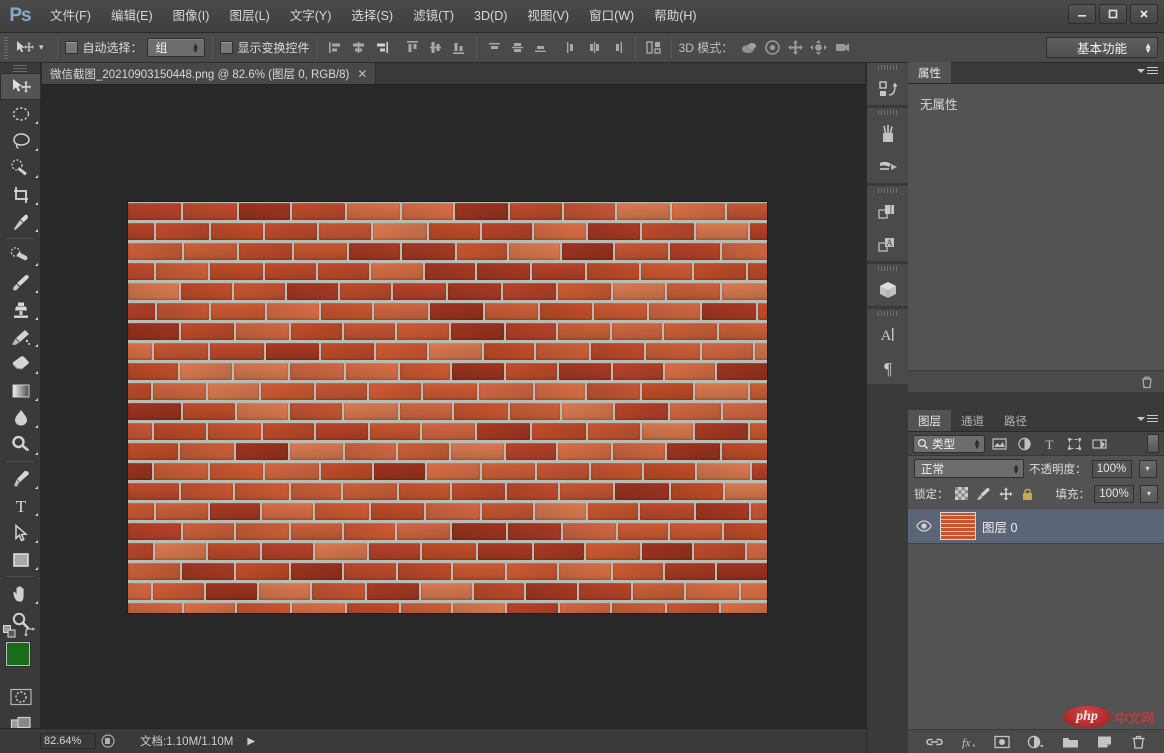  Describe the element at coordinates (888, 211) in the screenshot. I see `layer-comps-panel-icon` at that location.